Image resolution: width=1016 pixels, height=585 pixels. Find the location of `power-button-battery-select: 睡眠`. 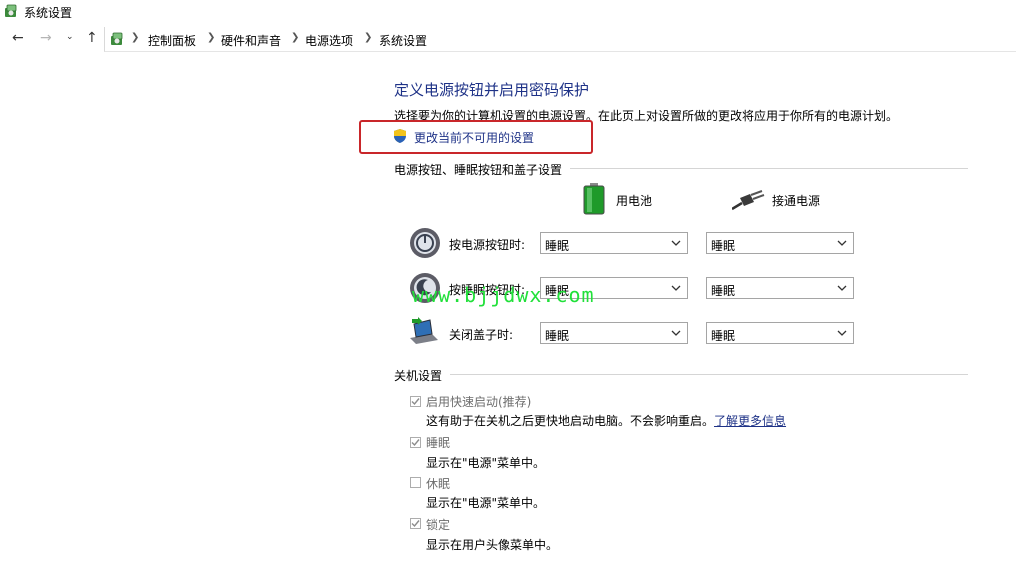

power-button-battery-select: 睡眠 is located at coordinates (614, 243).